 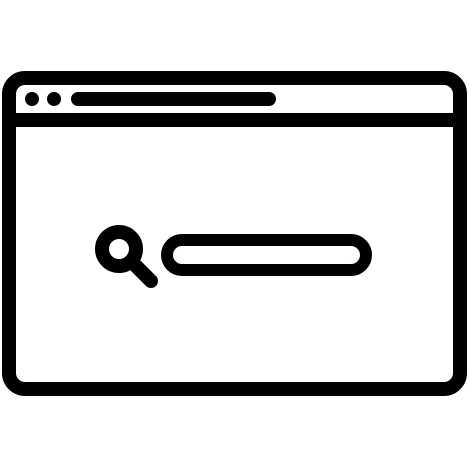 What do you see at coordinates (266, 255) in the screenshot?
I see `search-field-icon` at bounding box center [266, 255].